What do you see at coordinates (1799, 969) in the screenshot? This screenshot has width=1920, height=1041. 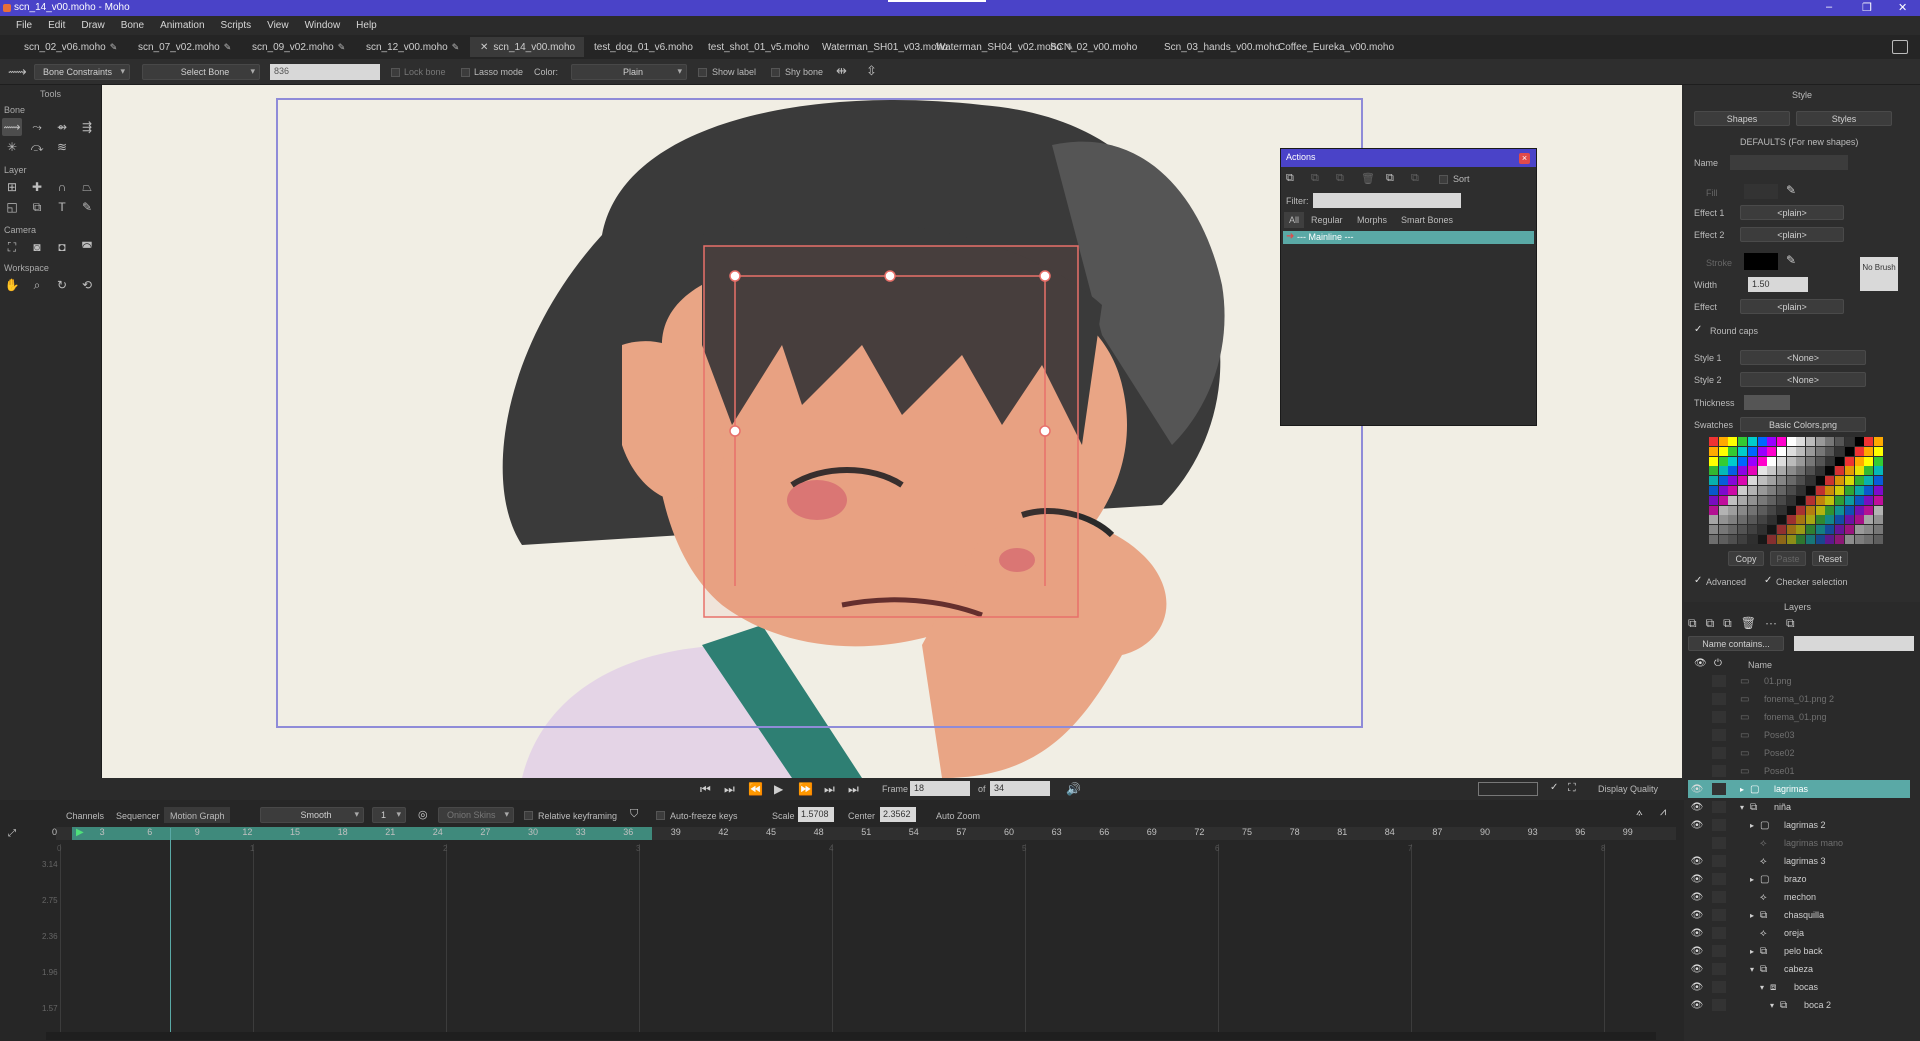 I see `layer-row: 👁▾⧉cabeza` at bounding box center [1799, 969].